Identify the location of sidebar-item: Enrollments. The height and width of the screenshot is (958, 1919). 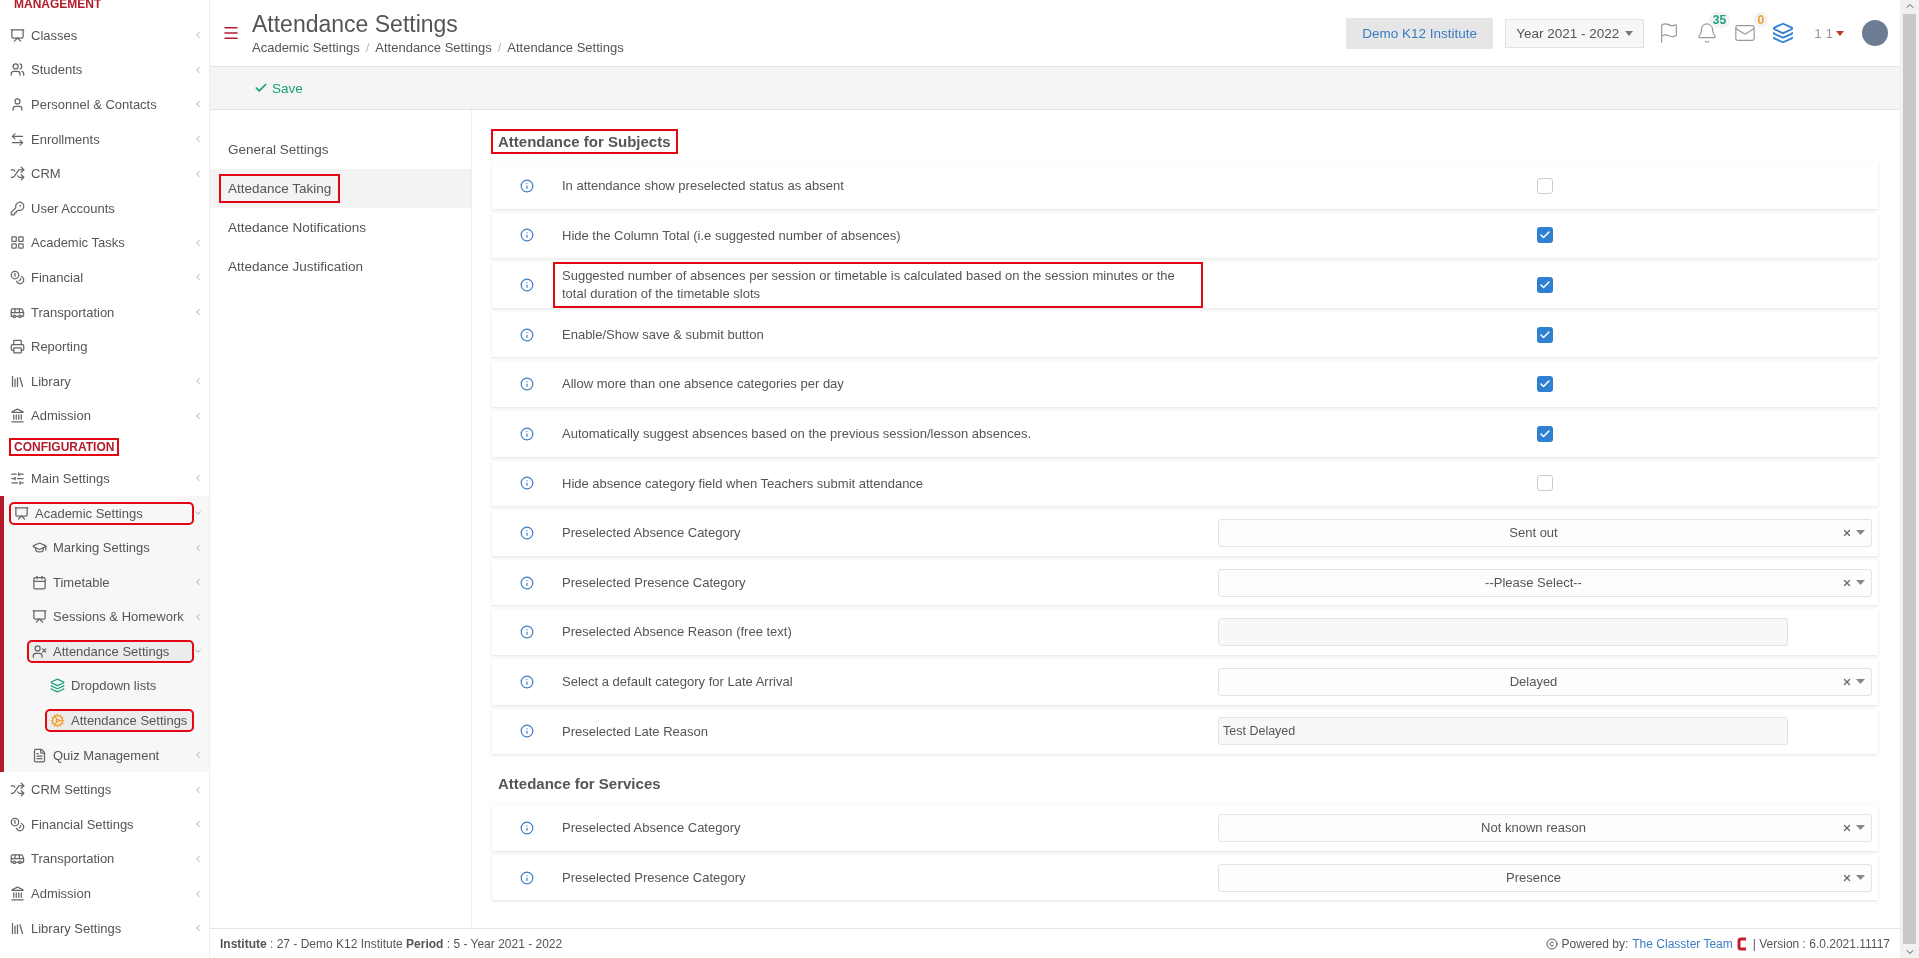
(99, 139).